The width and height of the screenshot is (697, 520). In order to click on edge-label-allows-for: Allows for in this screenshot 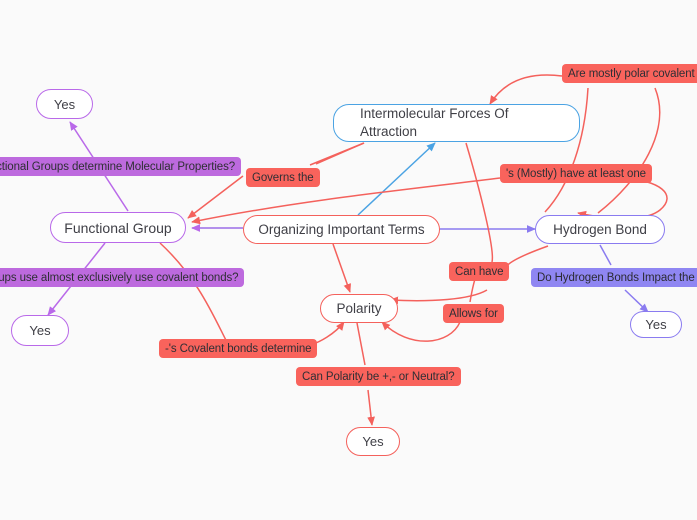, I will do `click(473, 313)`.